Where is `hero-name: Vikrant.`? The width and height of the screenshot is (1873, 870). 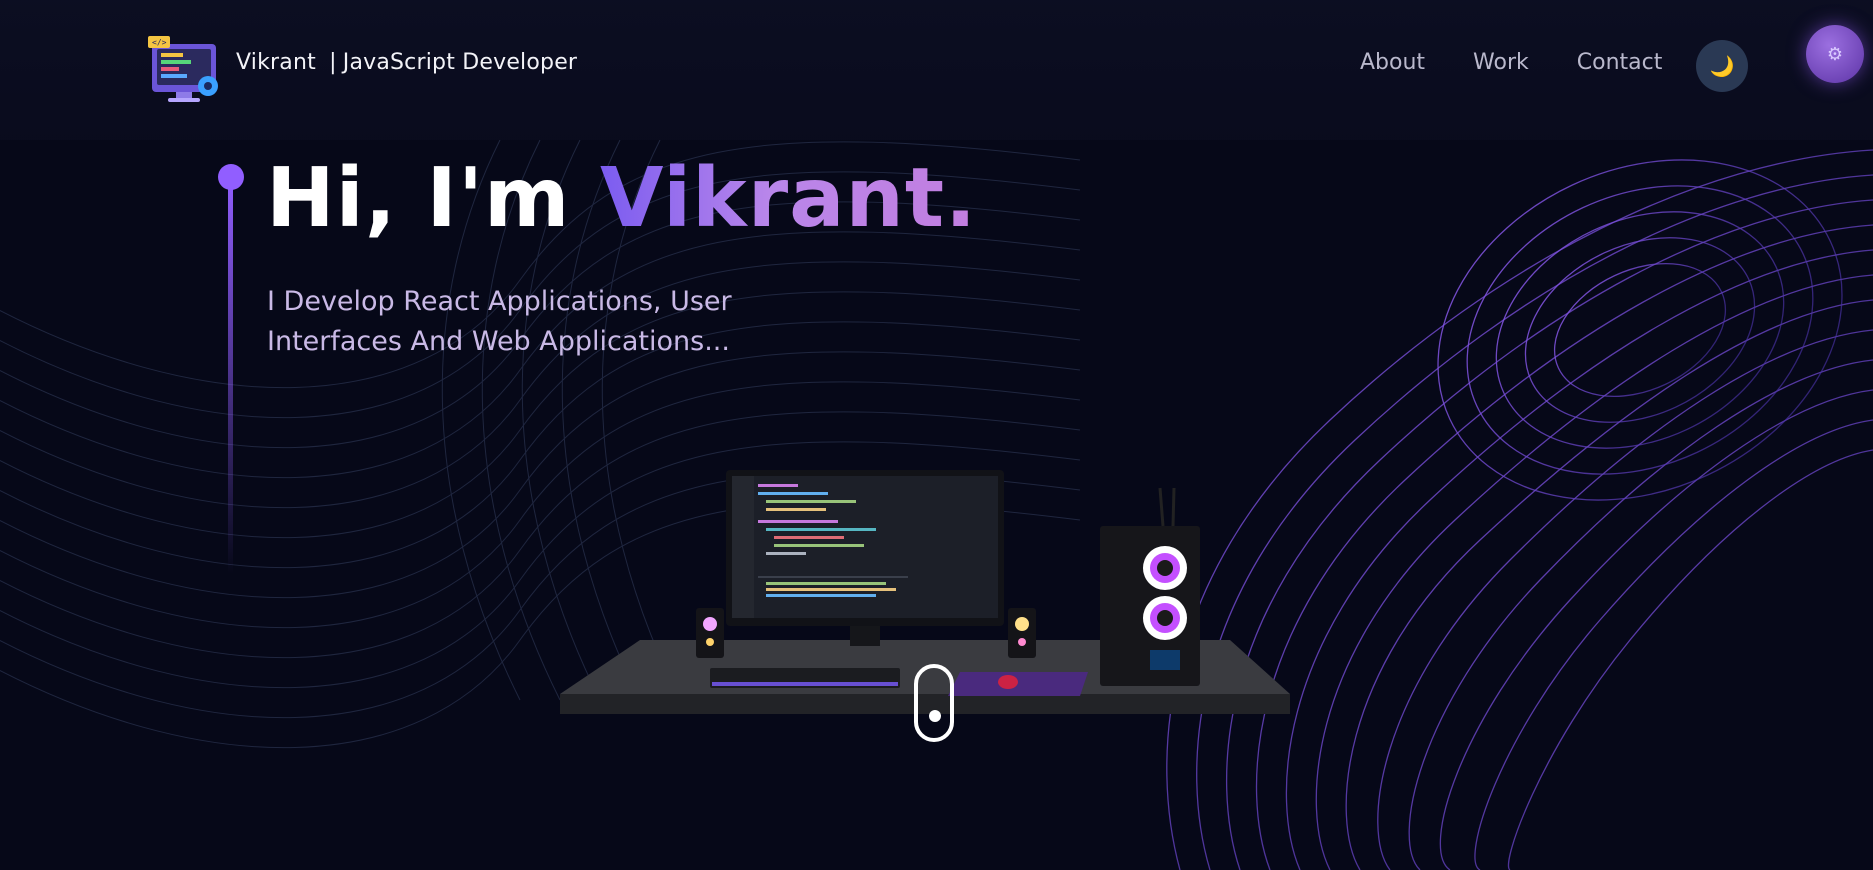 hero-name: Vikrant. is located at coordinates (789, 198).